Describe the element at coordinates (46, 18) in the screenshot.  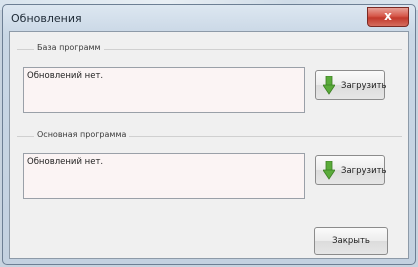
I see `window-title: Обновления` at that location.